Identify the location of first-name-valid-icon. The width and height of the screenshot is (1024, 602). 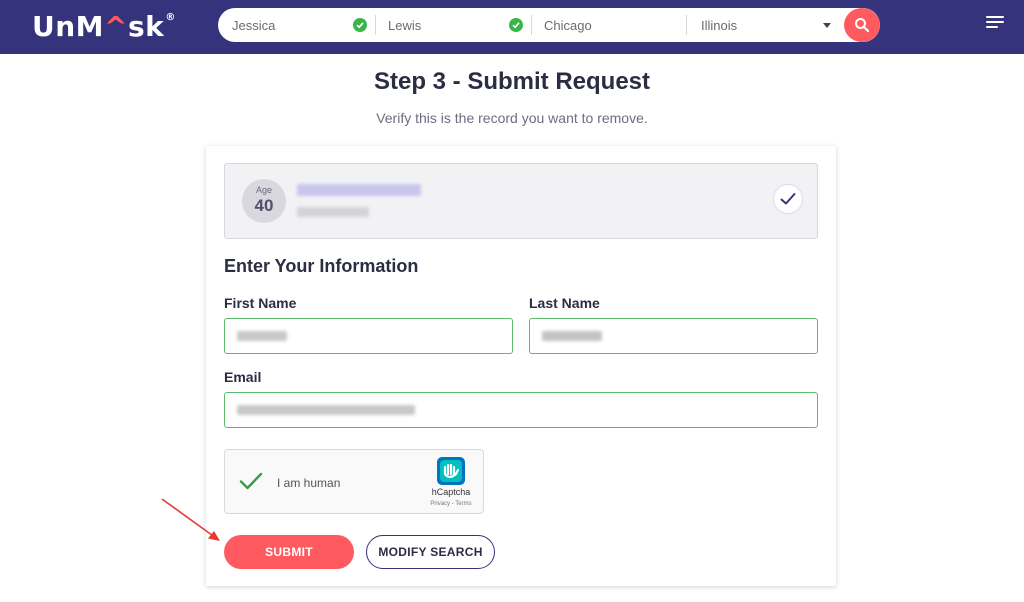
(360, 25).